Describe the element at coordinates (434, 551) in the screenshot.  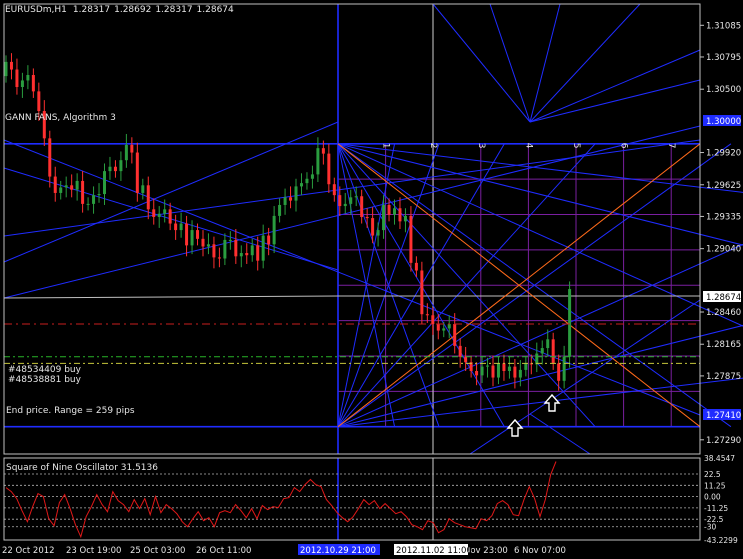
I see `time-badge-right: 2012.11.02 11:00` at that location.